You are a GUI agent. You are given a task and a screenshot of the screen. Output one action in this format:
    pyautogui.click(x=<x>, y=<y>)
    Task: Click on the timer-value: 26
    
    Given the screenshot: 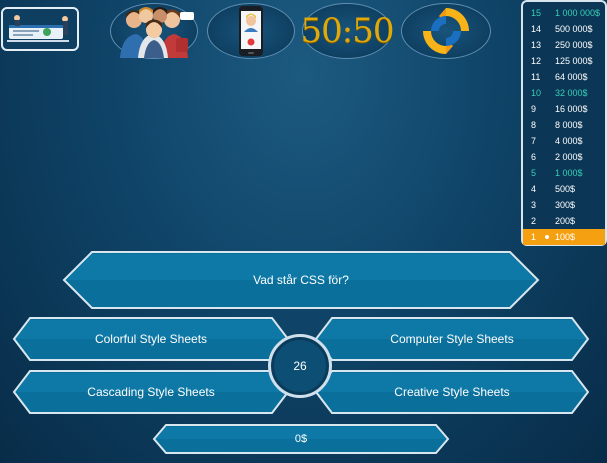 What is the action you would take?
    pyautogui.click(x=300, y=366)
    